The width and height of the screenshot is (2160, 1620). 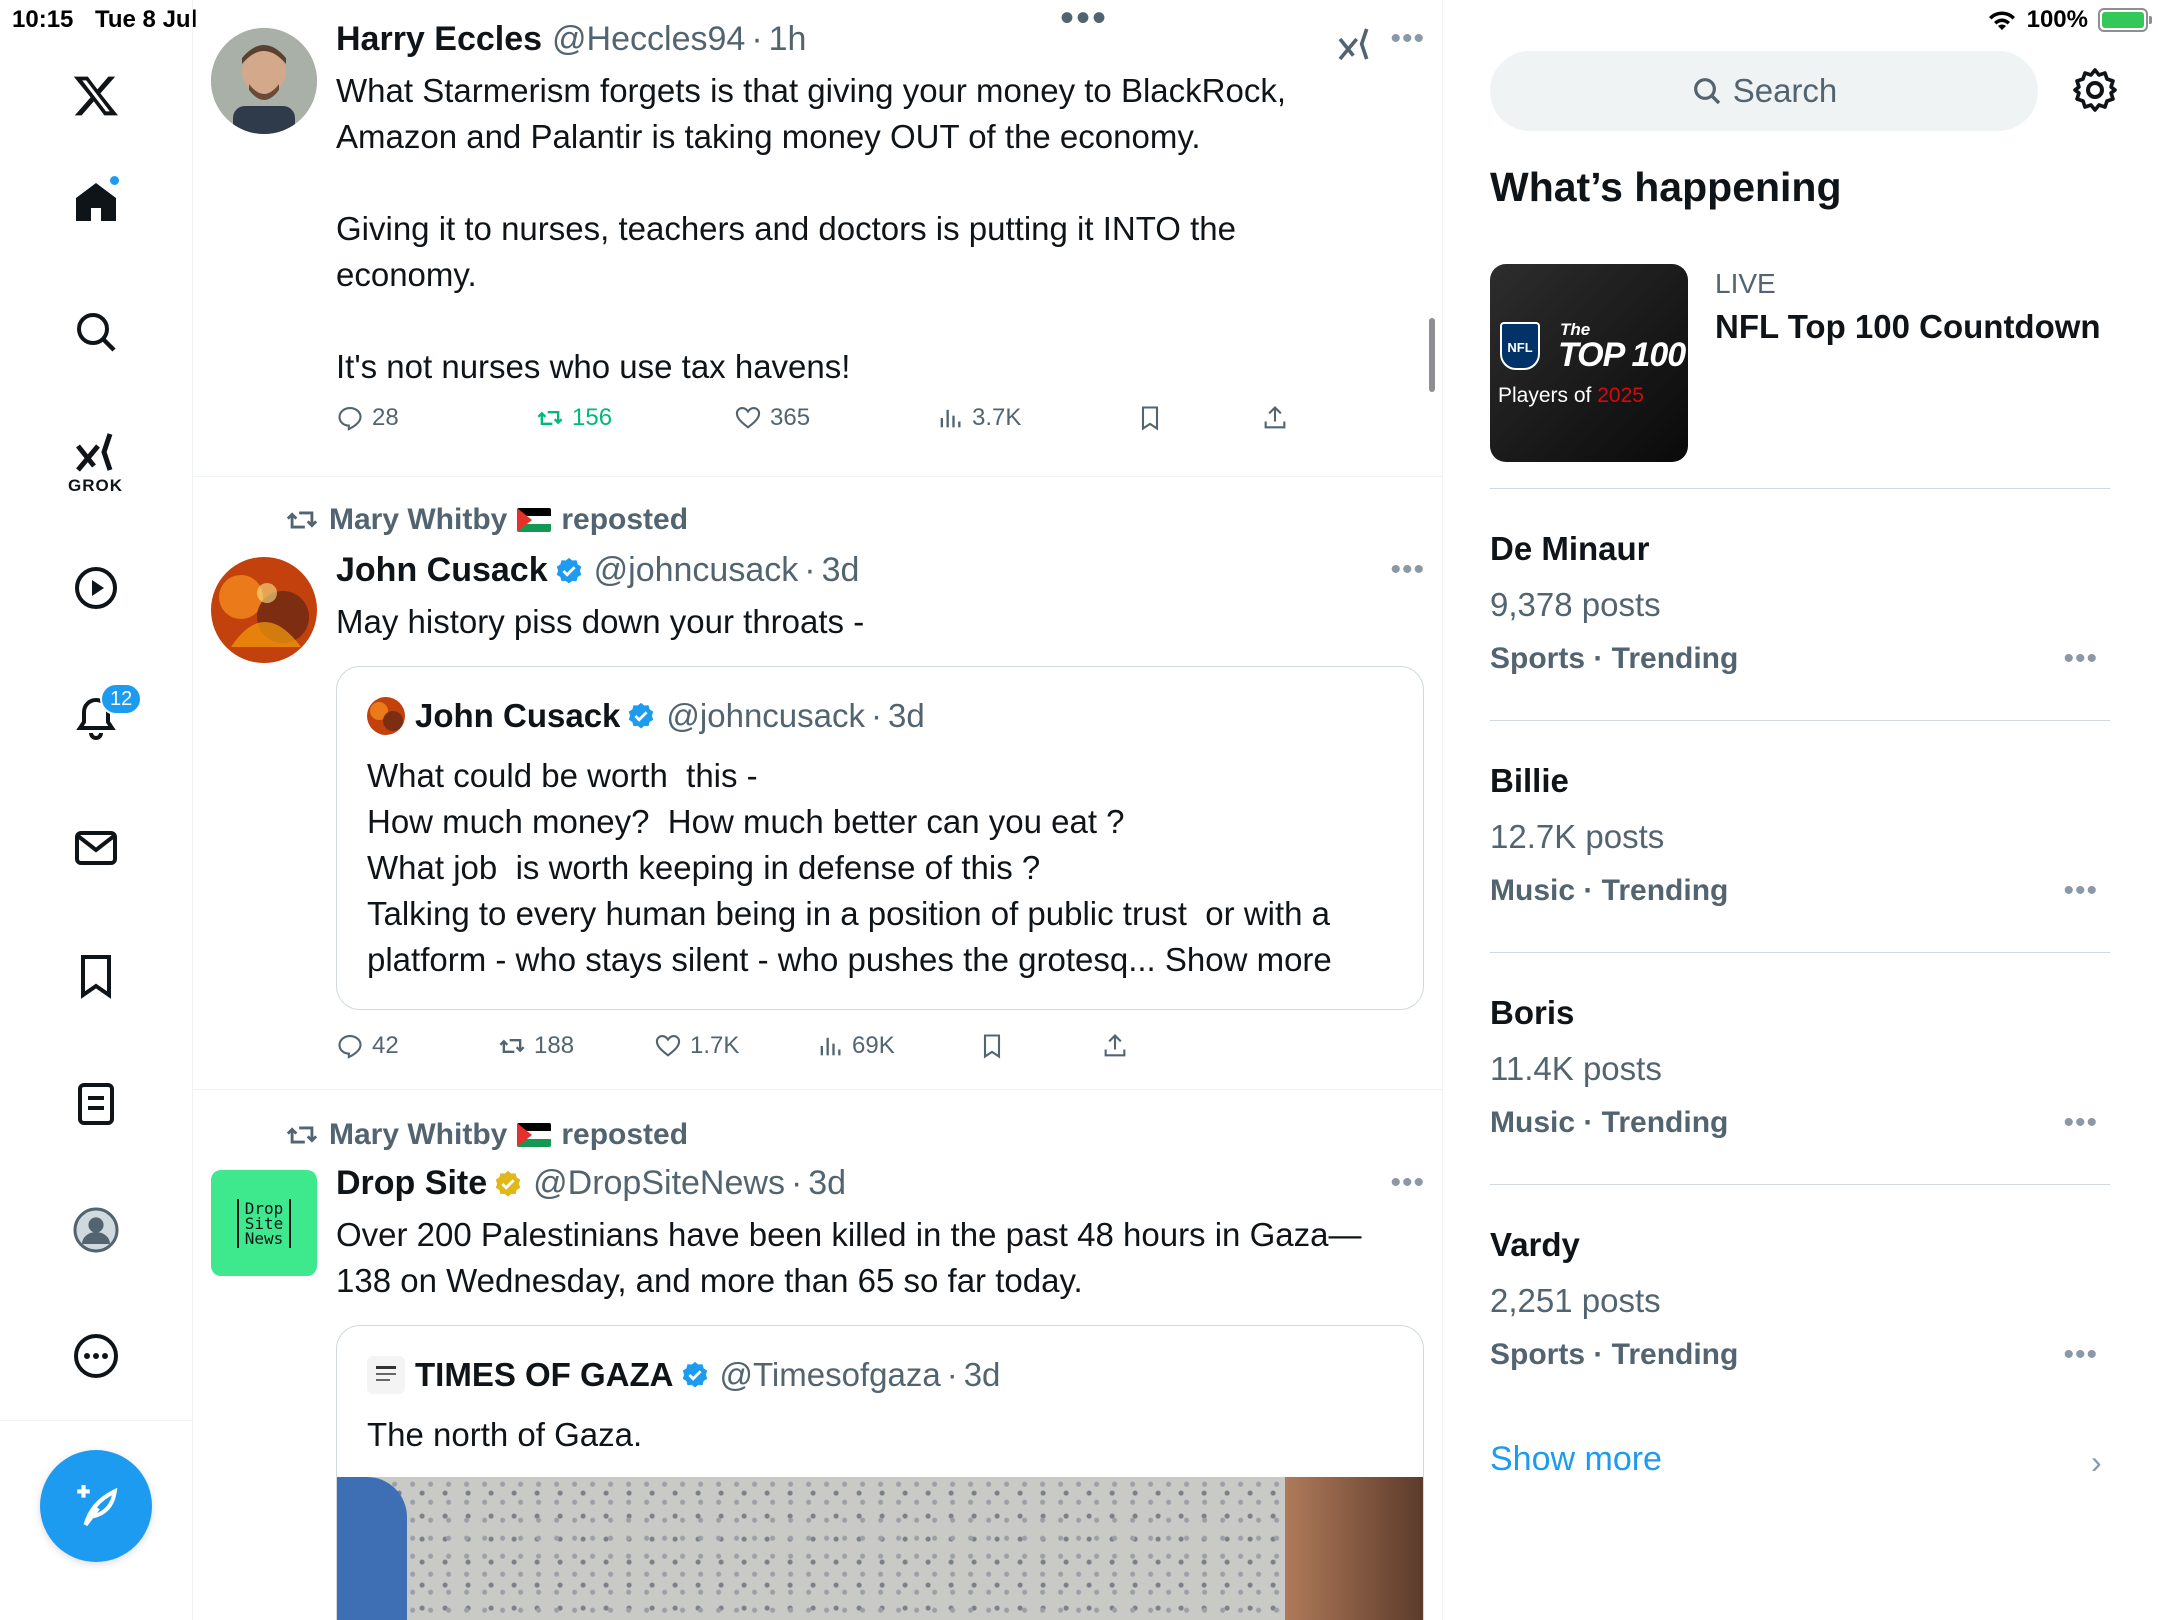 I want to click on video-figure-right, so click(x=1354, y=1548).